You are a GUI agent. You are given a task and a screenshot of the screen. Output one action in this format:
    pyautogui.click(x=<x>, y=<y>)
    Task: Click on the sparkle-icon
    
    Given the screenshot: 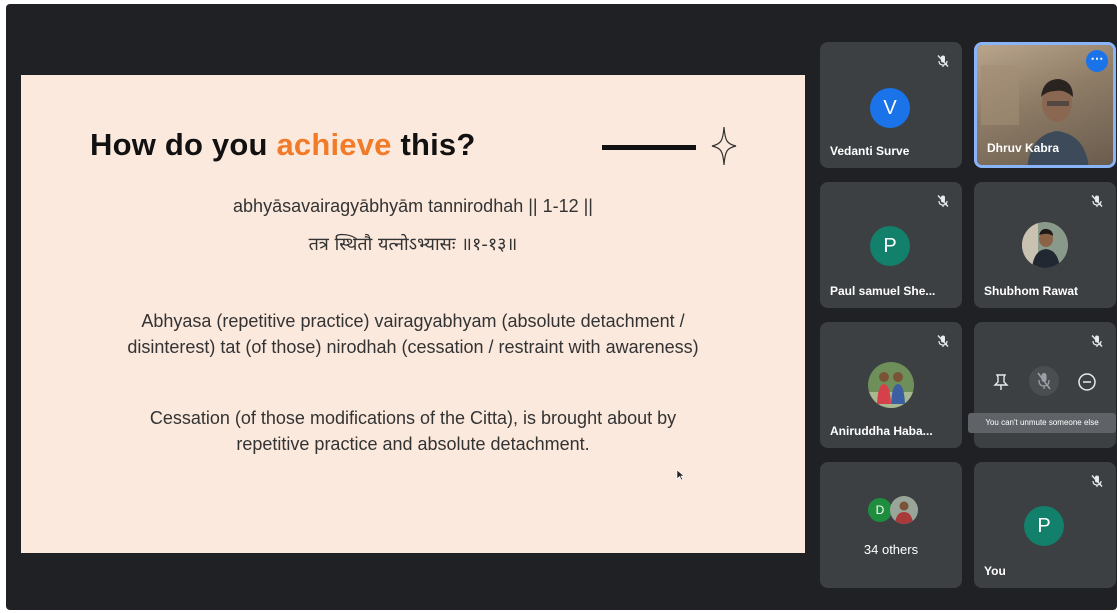 What is the action you would take?
    pyautogui.click(x=724, y=146)
    